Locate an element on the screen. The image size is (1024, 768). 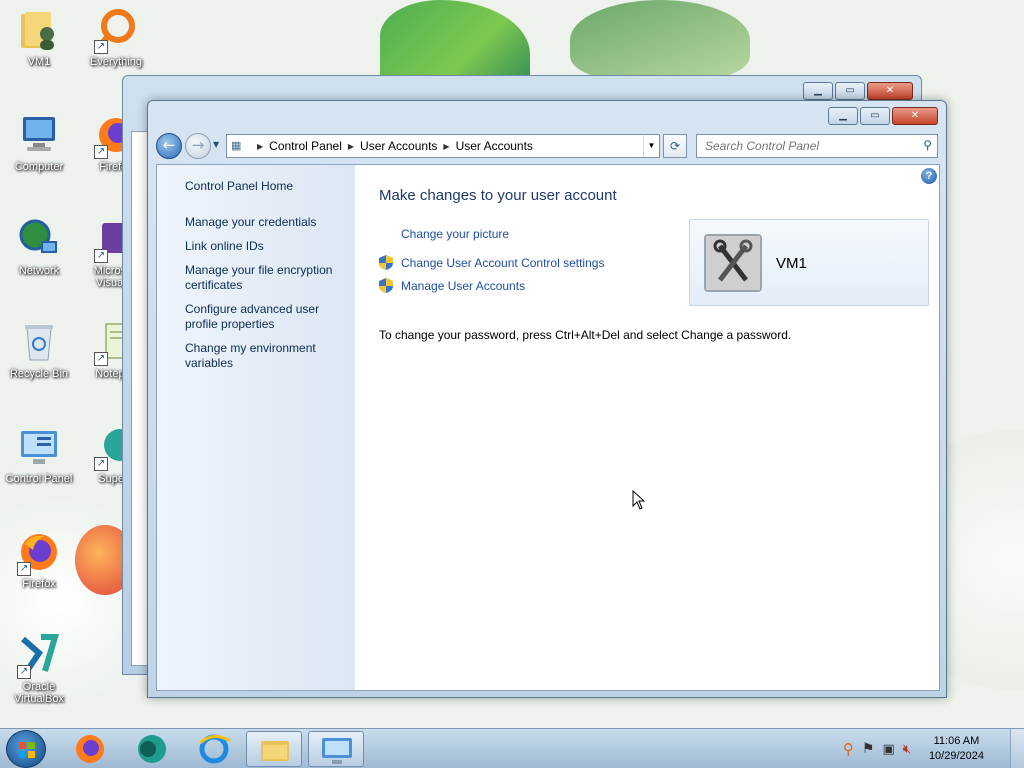
address-dropdown-icon: ▼ is located at coordinates (651, 146).